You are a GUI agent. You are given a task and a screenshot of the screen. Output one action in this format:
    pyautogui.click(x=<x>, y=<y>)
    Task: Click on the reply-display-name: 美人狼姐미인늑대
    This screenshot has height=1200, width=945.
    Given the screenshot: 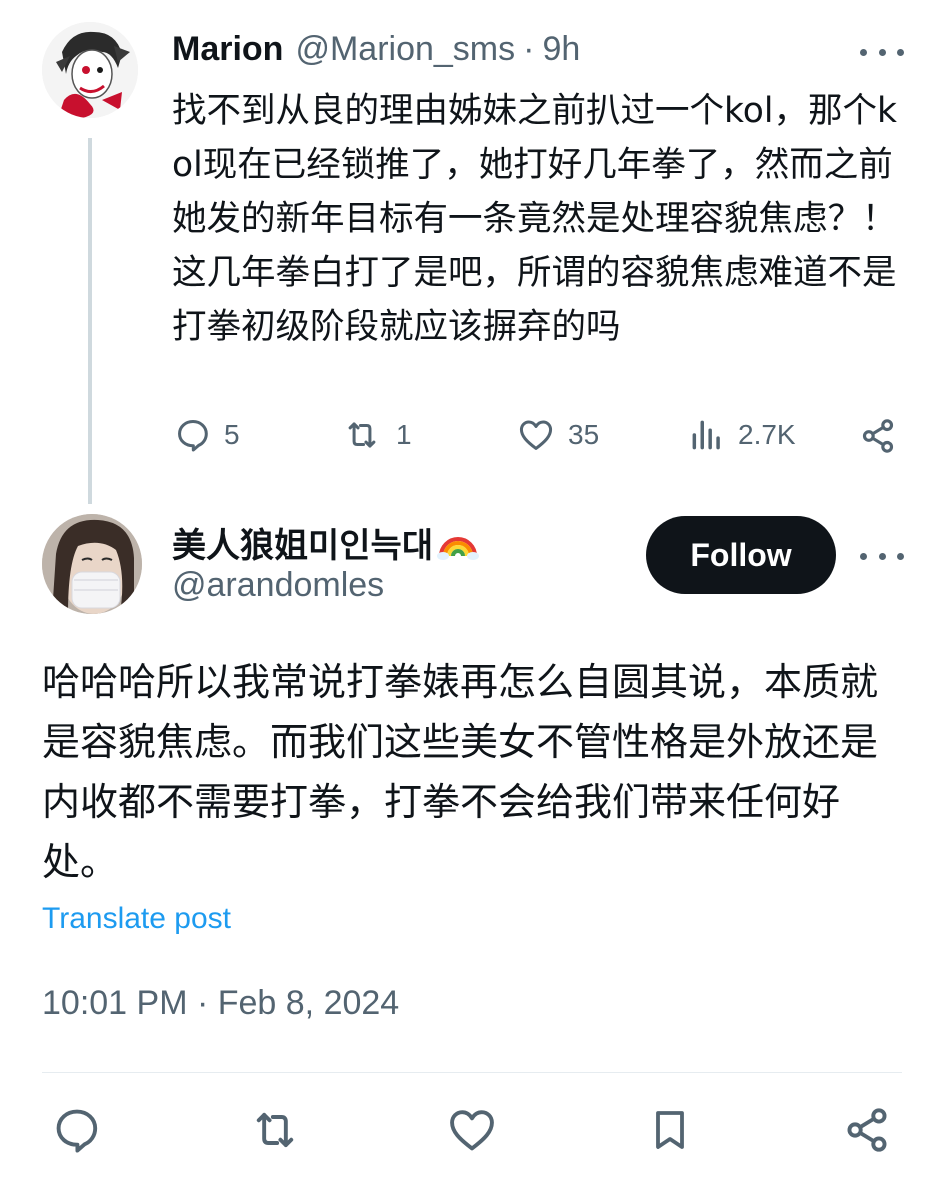 What is the action you would take?
    pyautogui.click(x=303, y=546)
    